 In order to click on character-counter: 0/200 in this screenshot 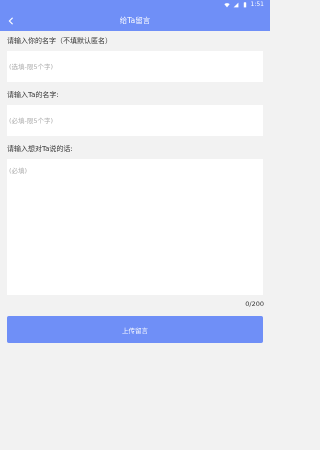, I will do `click(254, 304)`.